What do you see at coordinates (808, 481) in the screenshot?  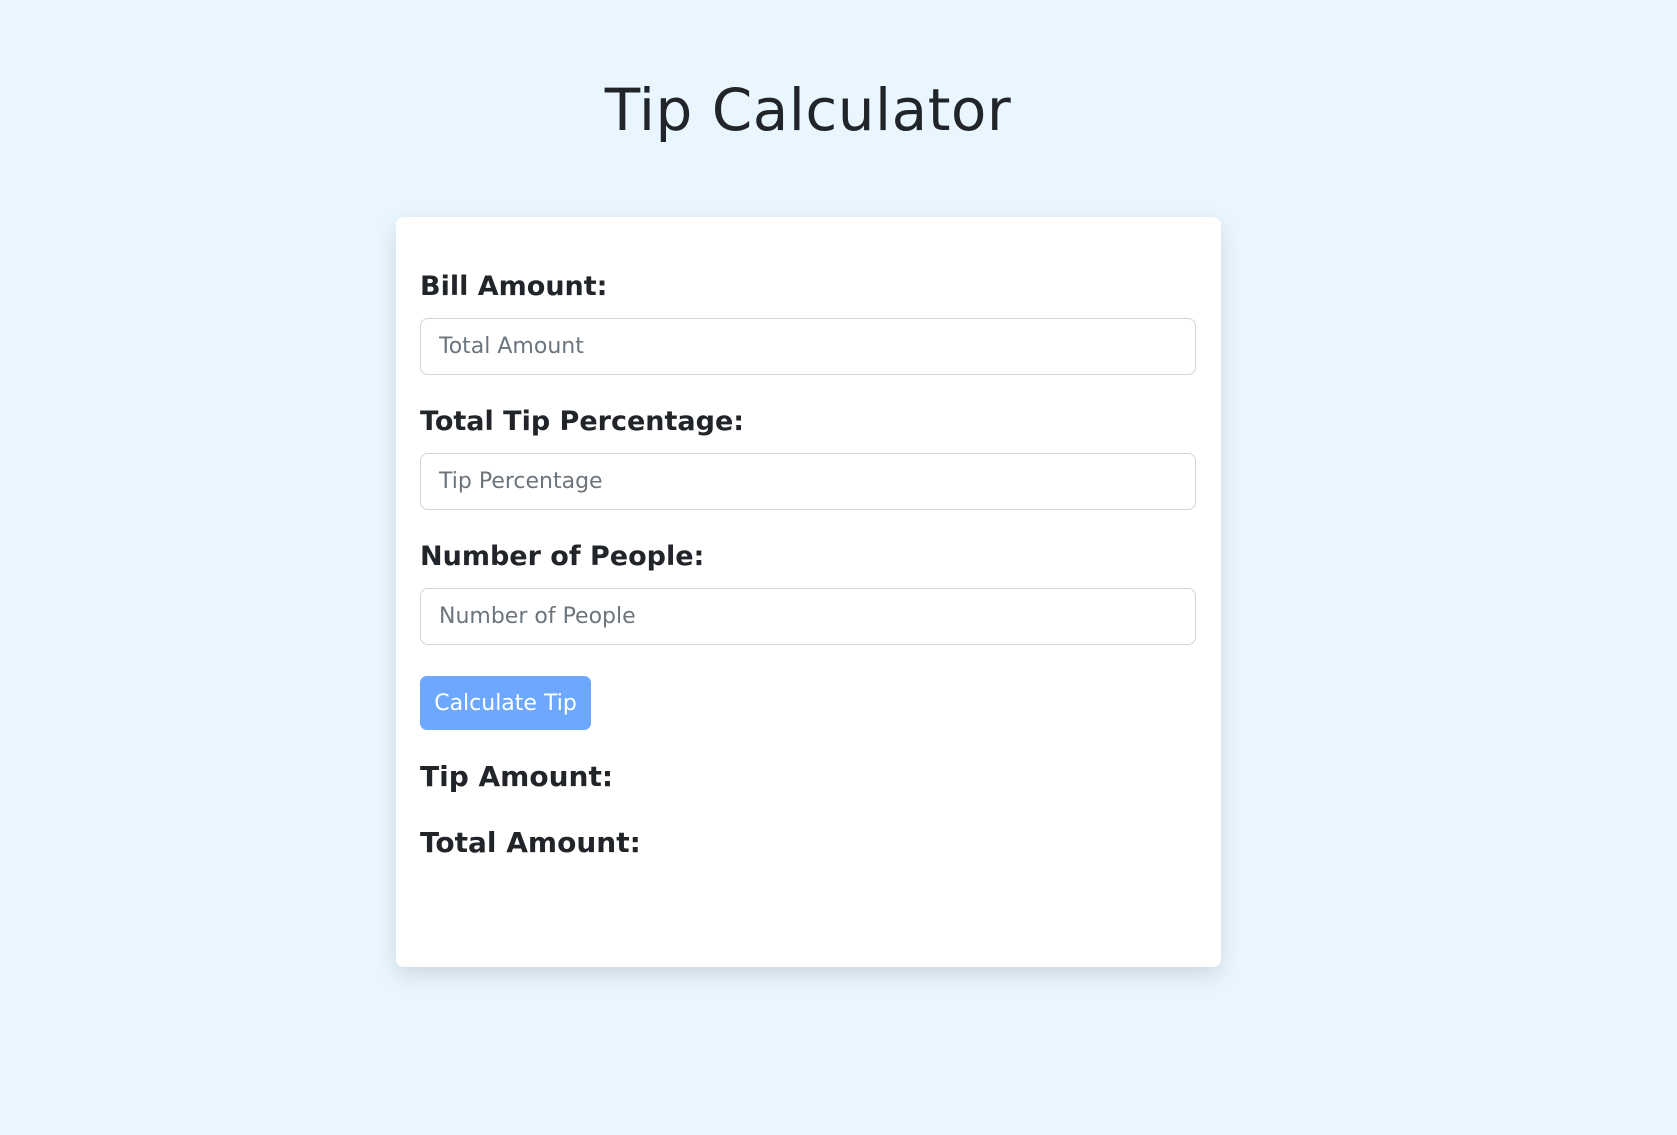 I see `tip-percentage-input` at bounding box center [808, 481].